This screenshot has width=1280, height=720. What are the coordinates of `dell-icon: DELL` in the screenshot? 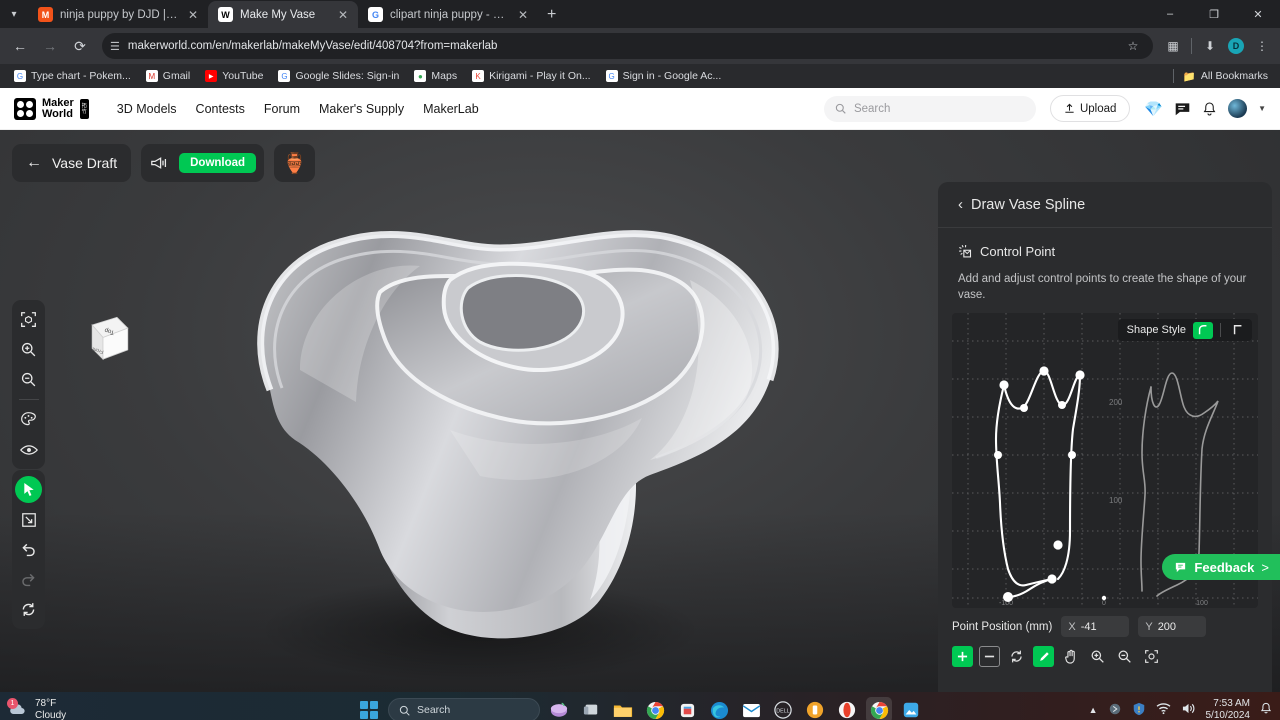 It's located at (783, 708).